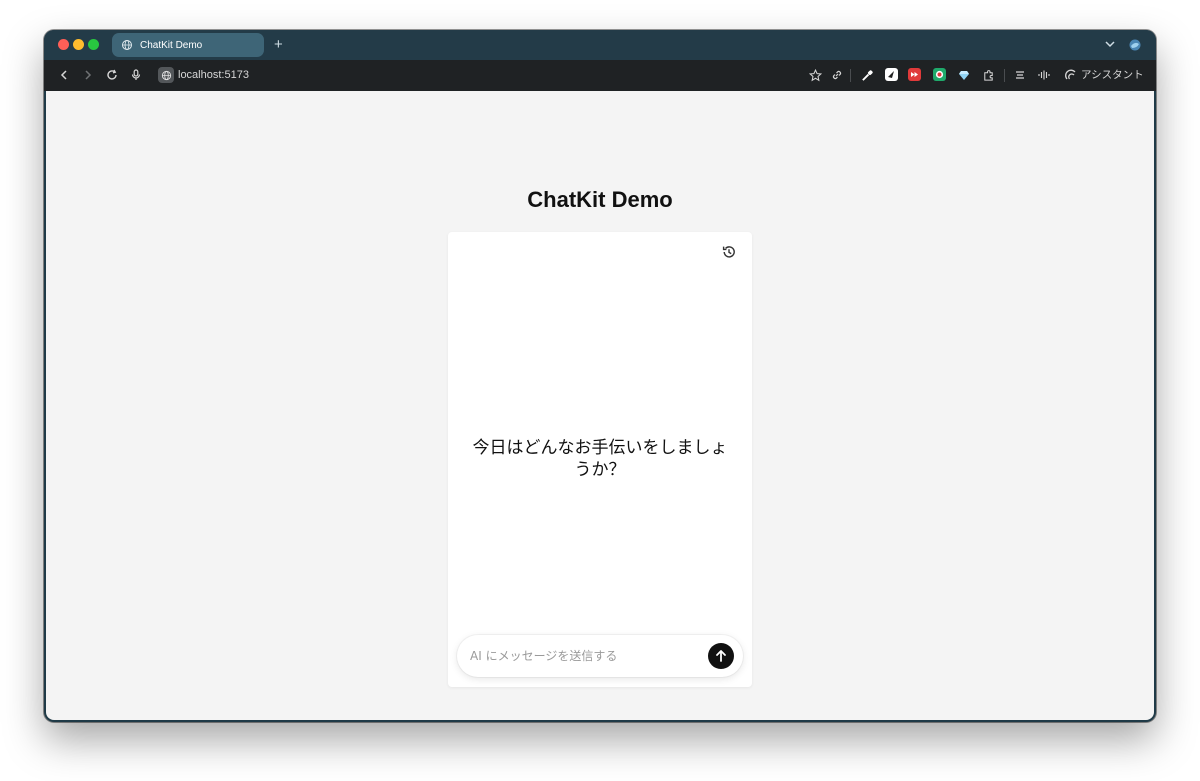 This screenshot has width=1200, height=781. Describe the element at coordinates (1070, 74) in the screenshot. I see `assistant-icon` at that location.